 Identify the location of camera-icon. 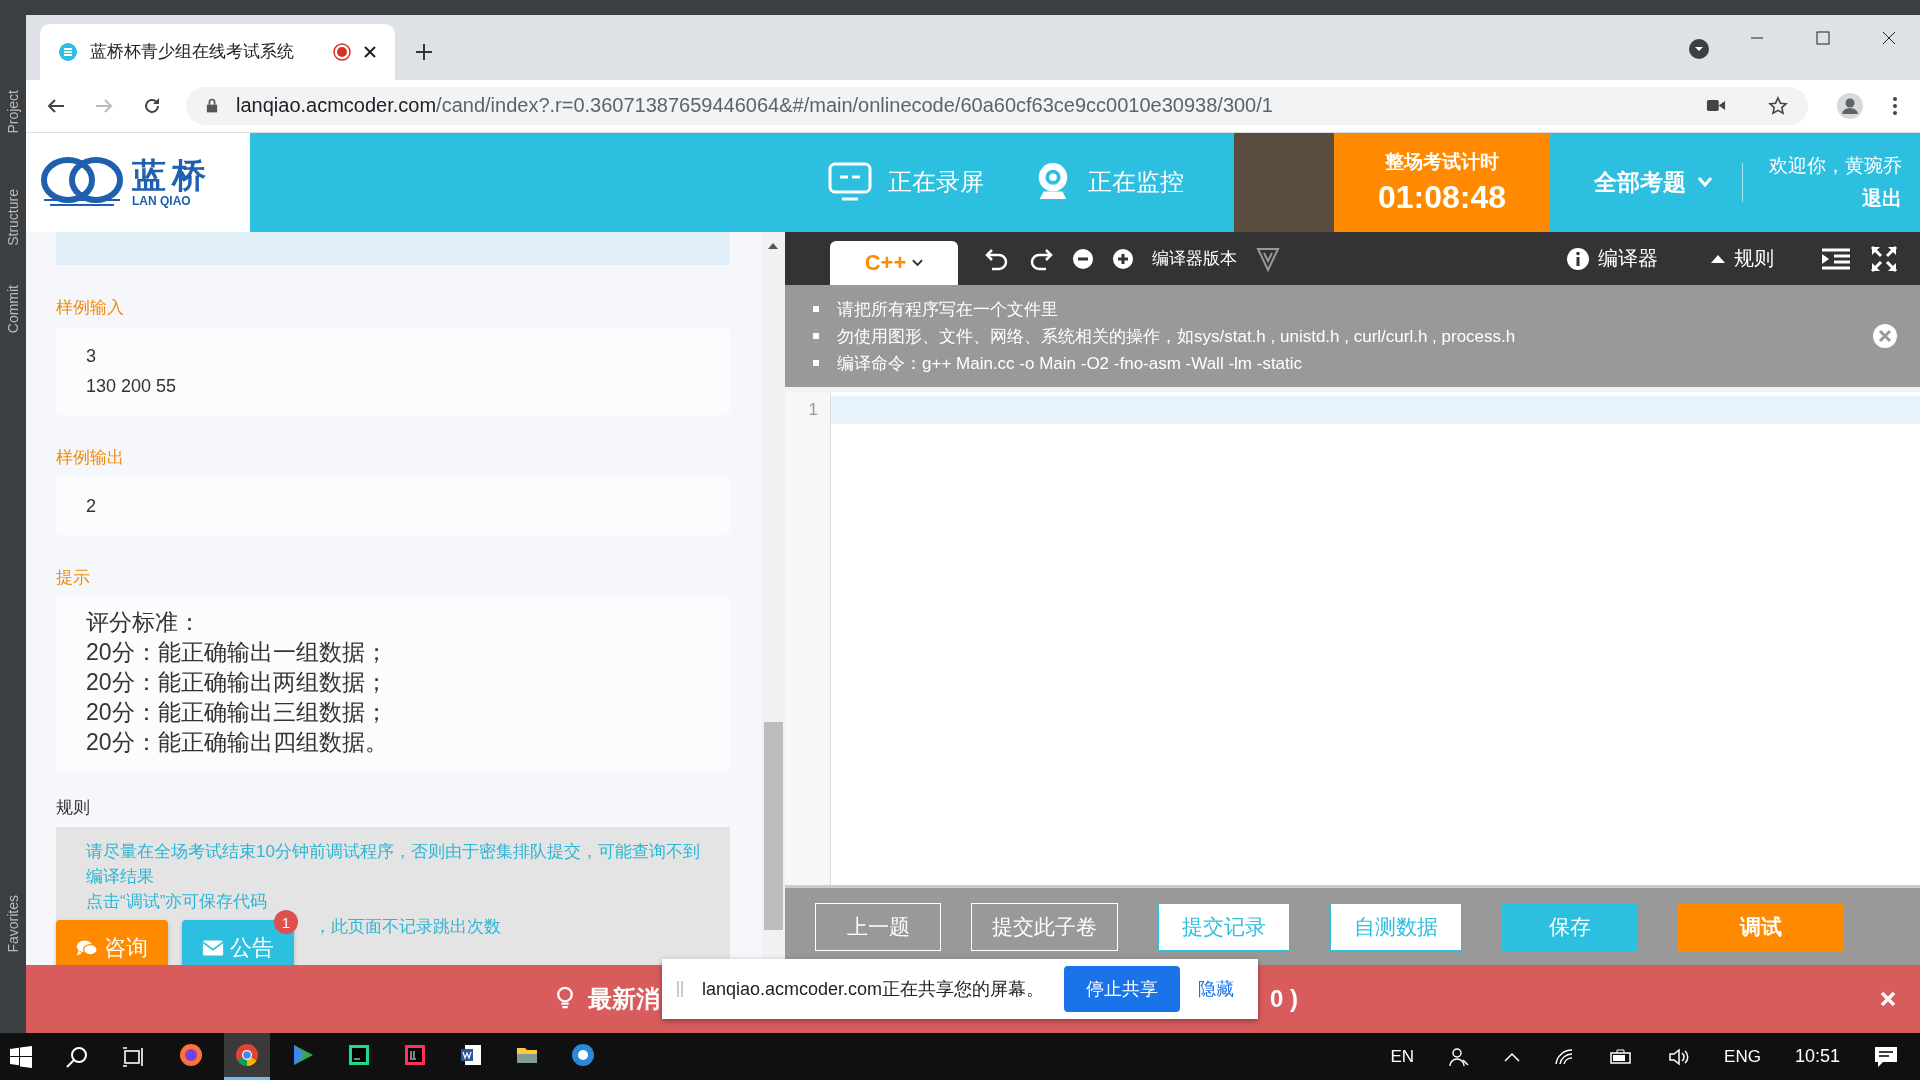
(1716, 106).